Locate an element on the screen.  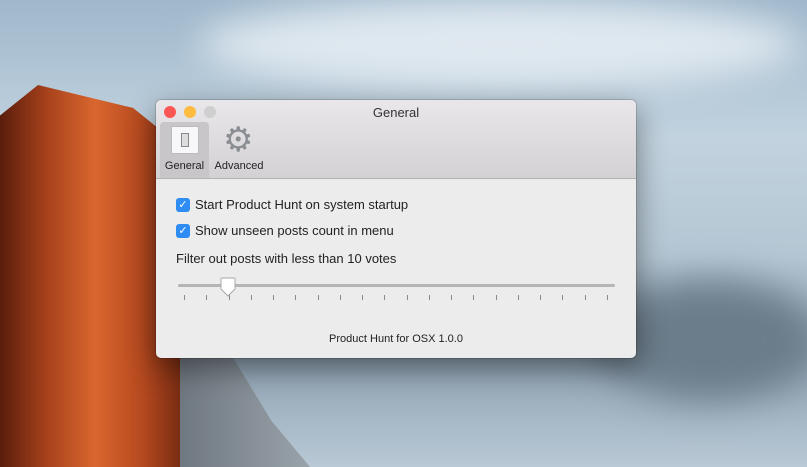
tab-general: General is located at coordinates (184, 150).